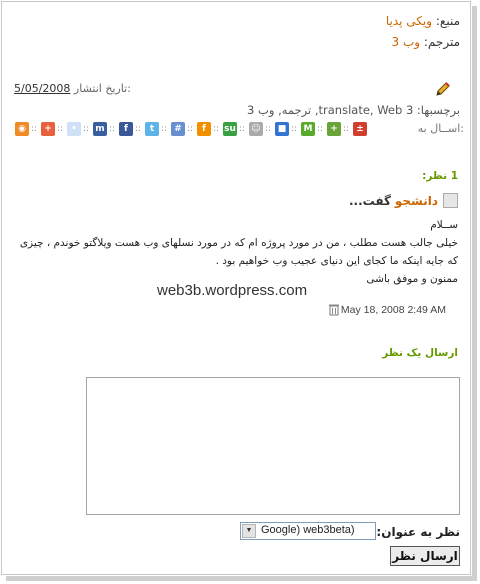 This screenshot has height=584, width=480. I want to click on share-stumbleupon-icon: su, so click(230, 129).